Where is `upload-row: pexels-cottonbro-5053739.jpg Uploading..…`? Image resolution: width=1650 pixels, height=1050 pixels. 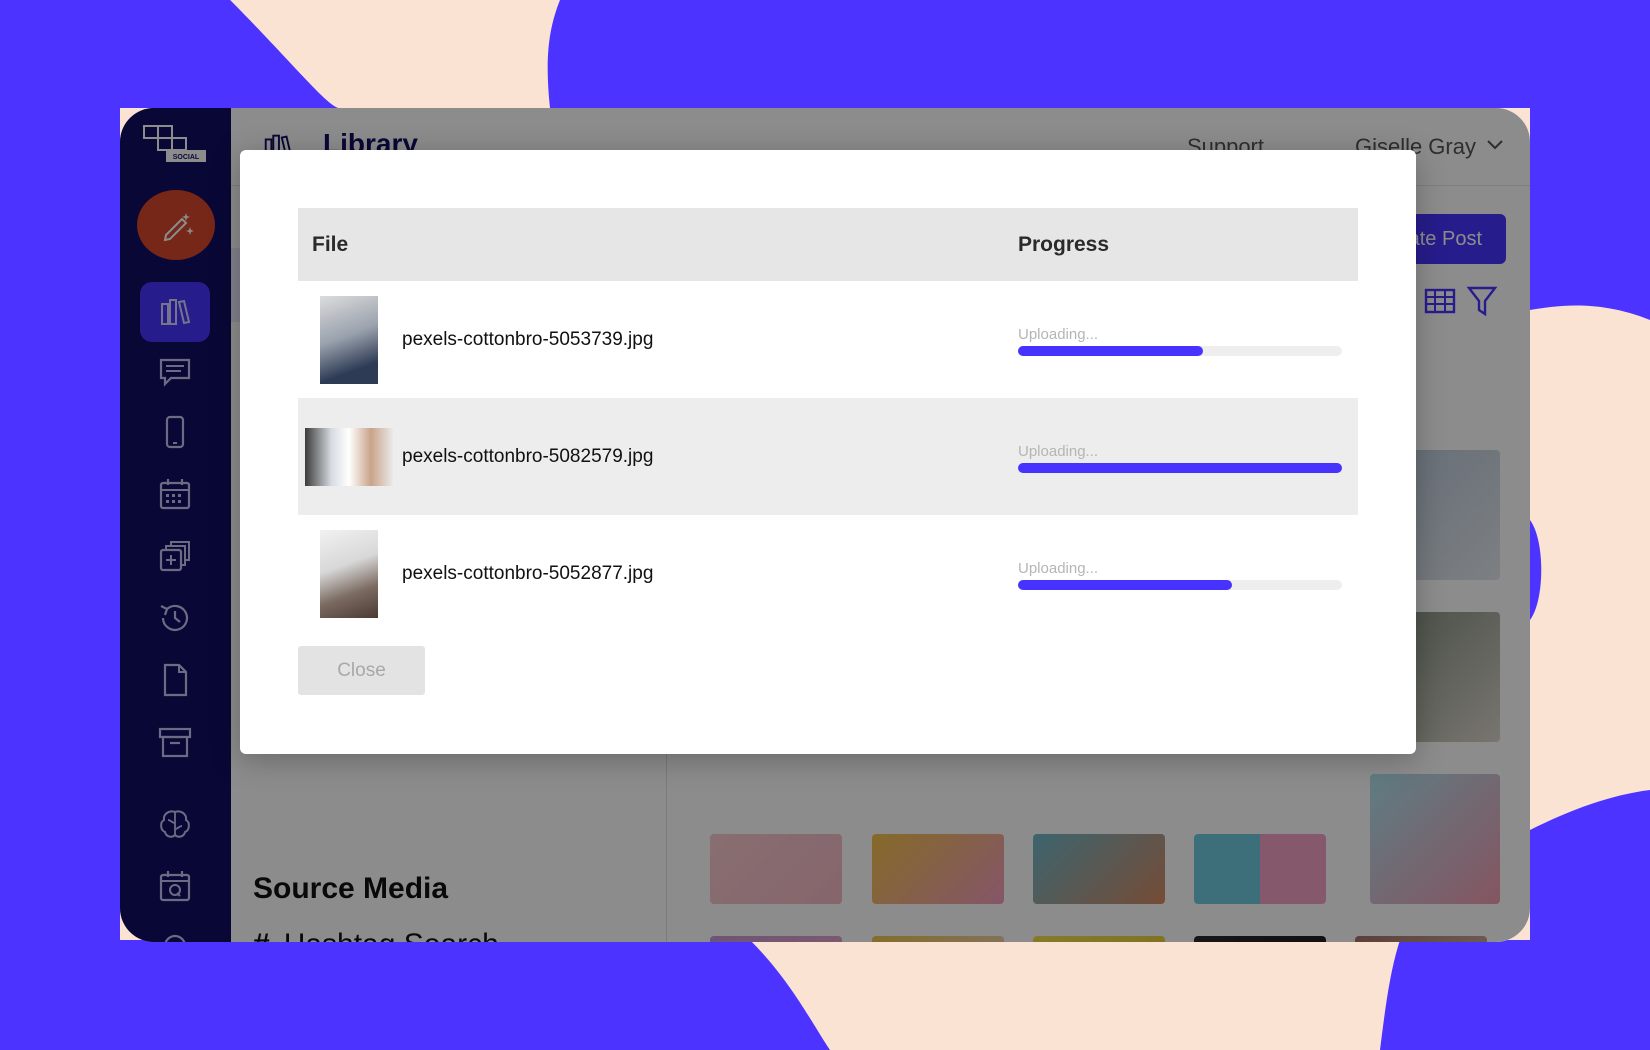
upload-row: pexels-cottonbro-5053739.jpg Uploading..… is located at coordinates (828, 339).